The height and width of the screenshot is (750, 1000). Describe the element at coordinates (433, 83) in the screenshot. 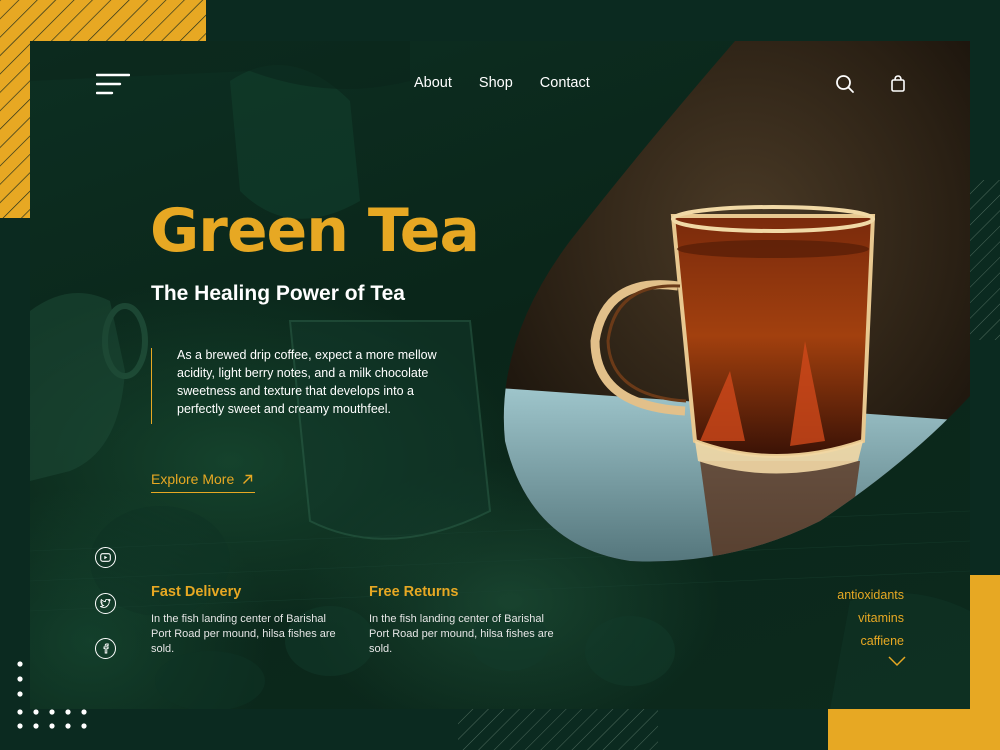

I see `nav-about: About` at that location.